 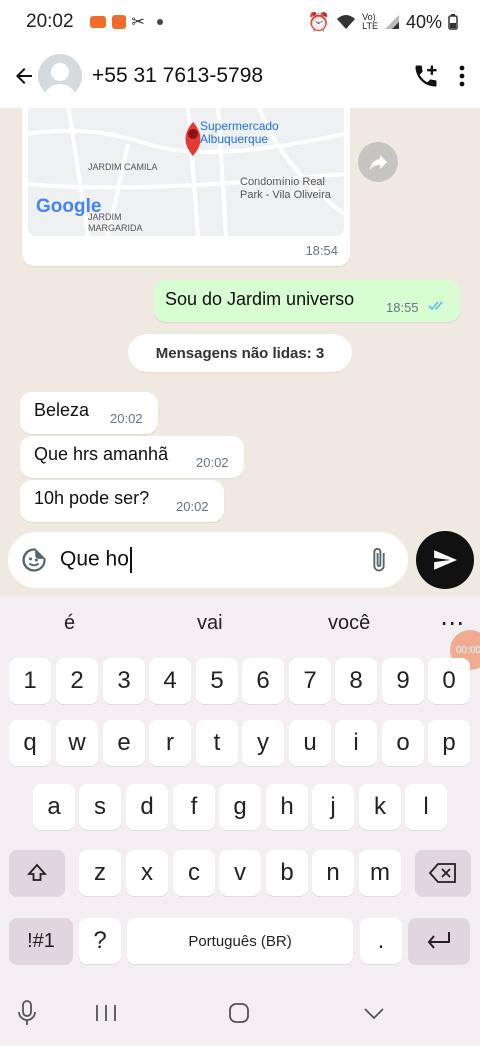 I want to click on key-t: t, so click(x=217, y=743).